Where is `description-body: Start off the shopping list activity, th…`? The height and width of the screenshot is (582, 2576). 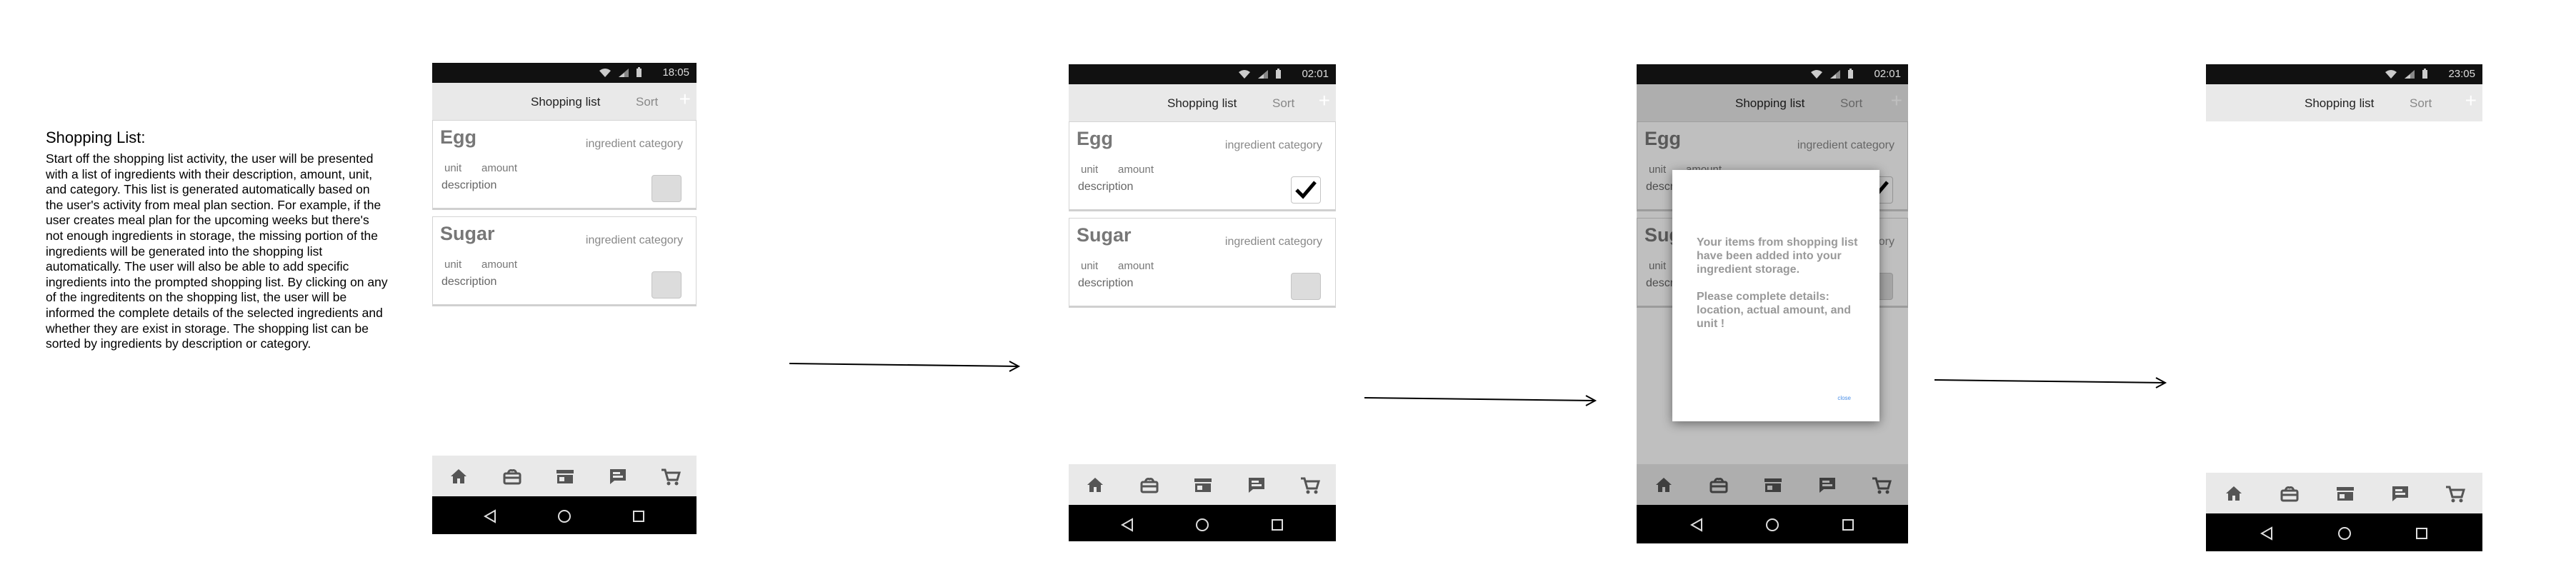 description-body: Start off the shopping list activity, th… is located at coordinates (217, 251).